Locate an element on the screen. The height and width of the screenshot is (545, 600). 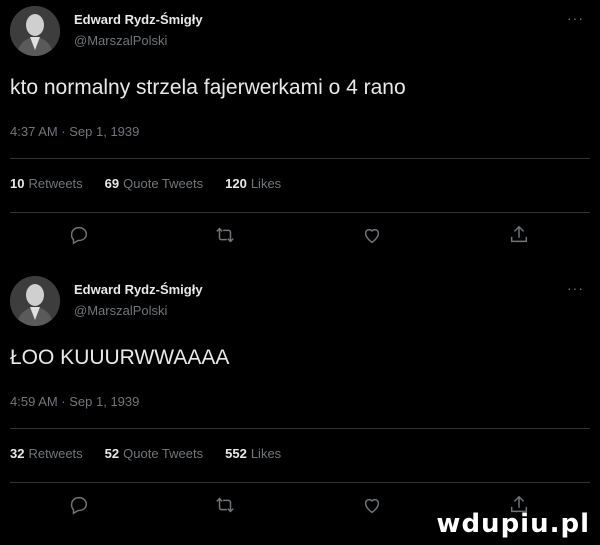
retweets-count: 10 is located at coordinates (17, 183).